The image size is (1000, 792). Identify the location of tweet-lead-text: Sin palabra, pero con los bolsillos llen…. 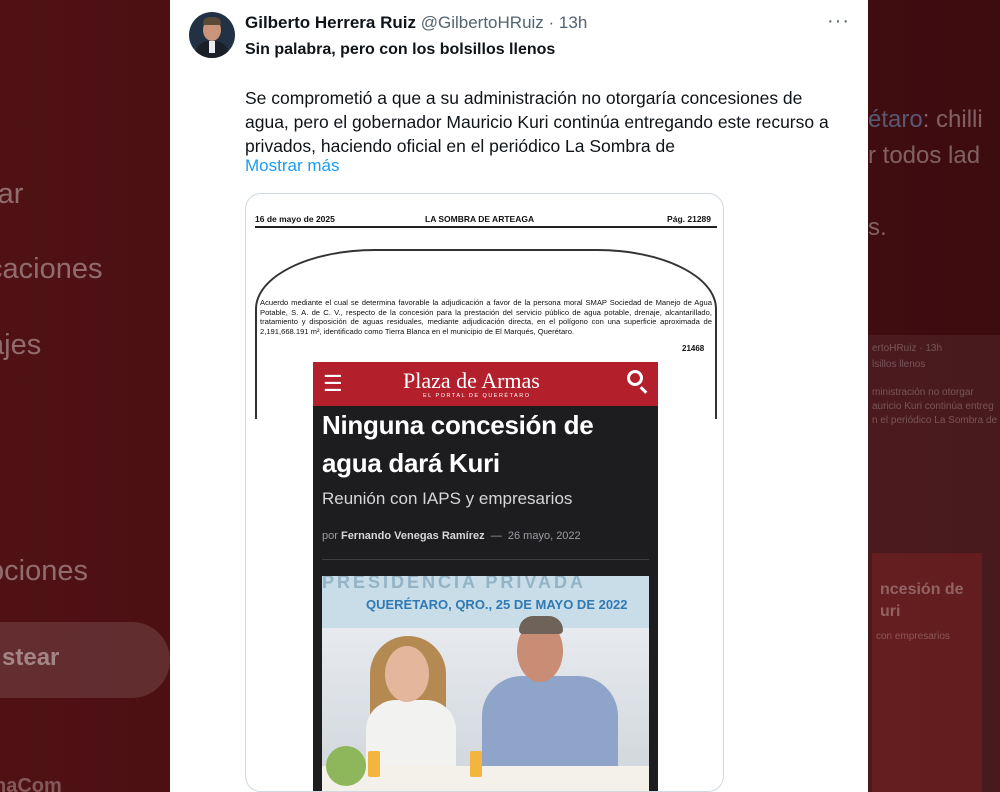
(400, 49).